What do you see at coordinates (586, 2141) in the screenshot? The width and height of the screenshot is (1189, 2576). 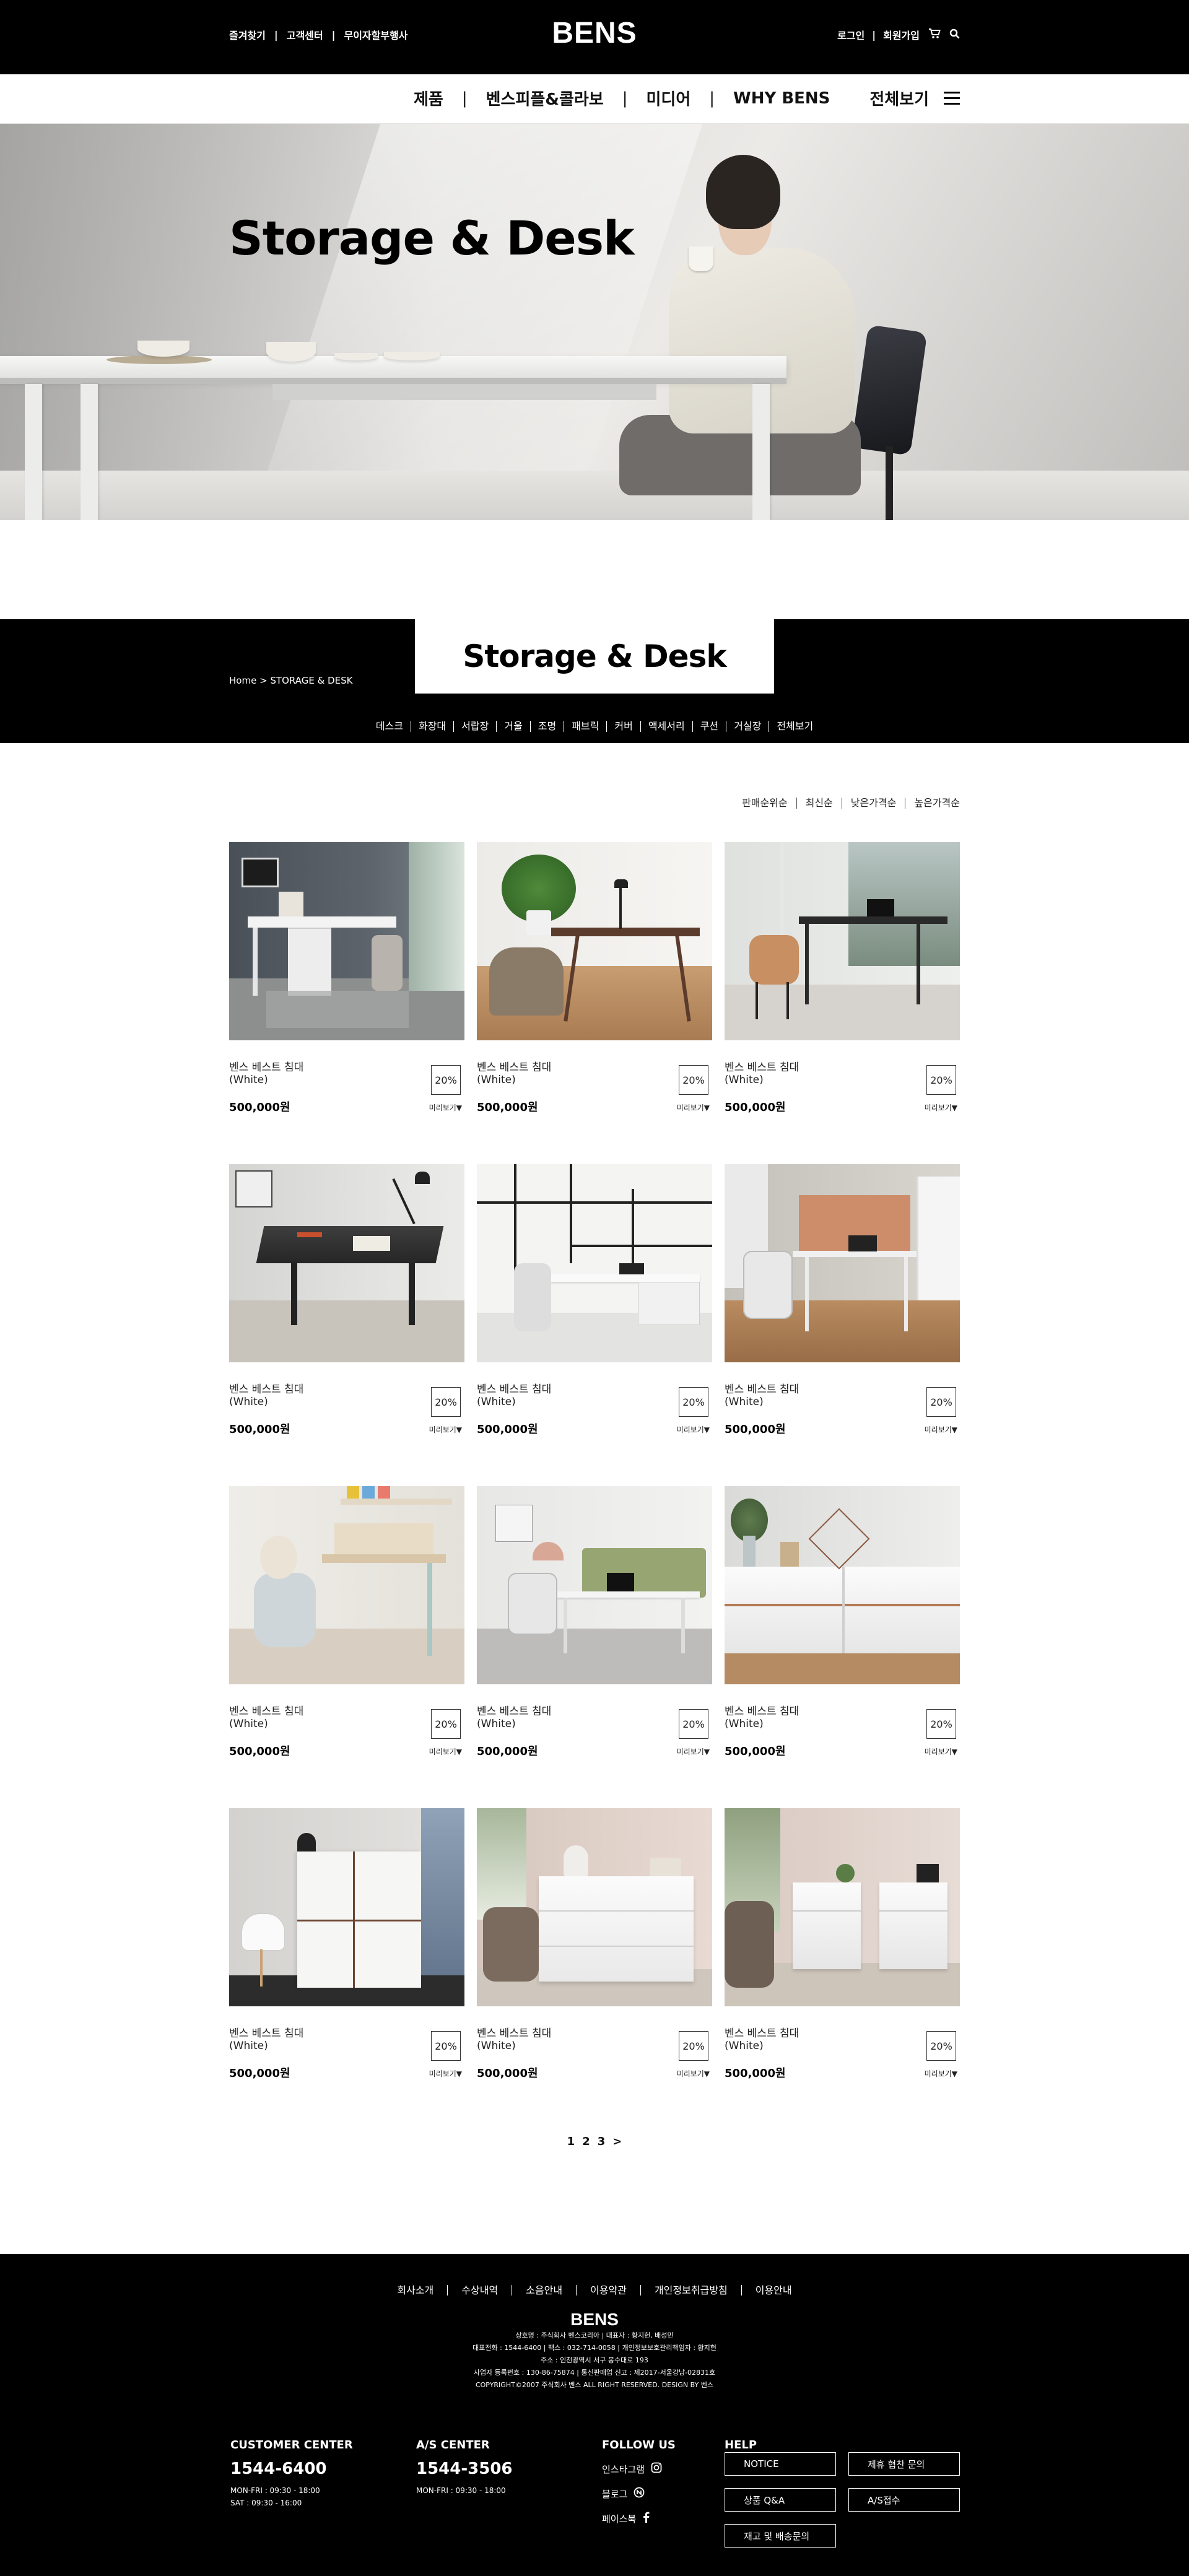 I see `page-link-2: 2` at bounding box center [586, 2141].